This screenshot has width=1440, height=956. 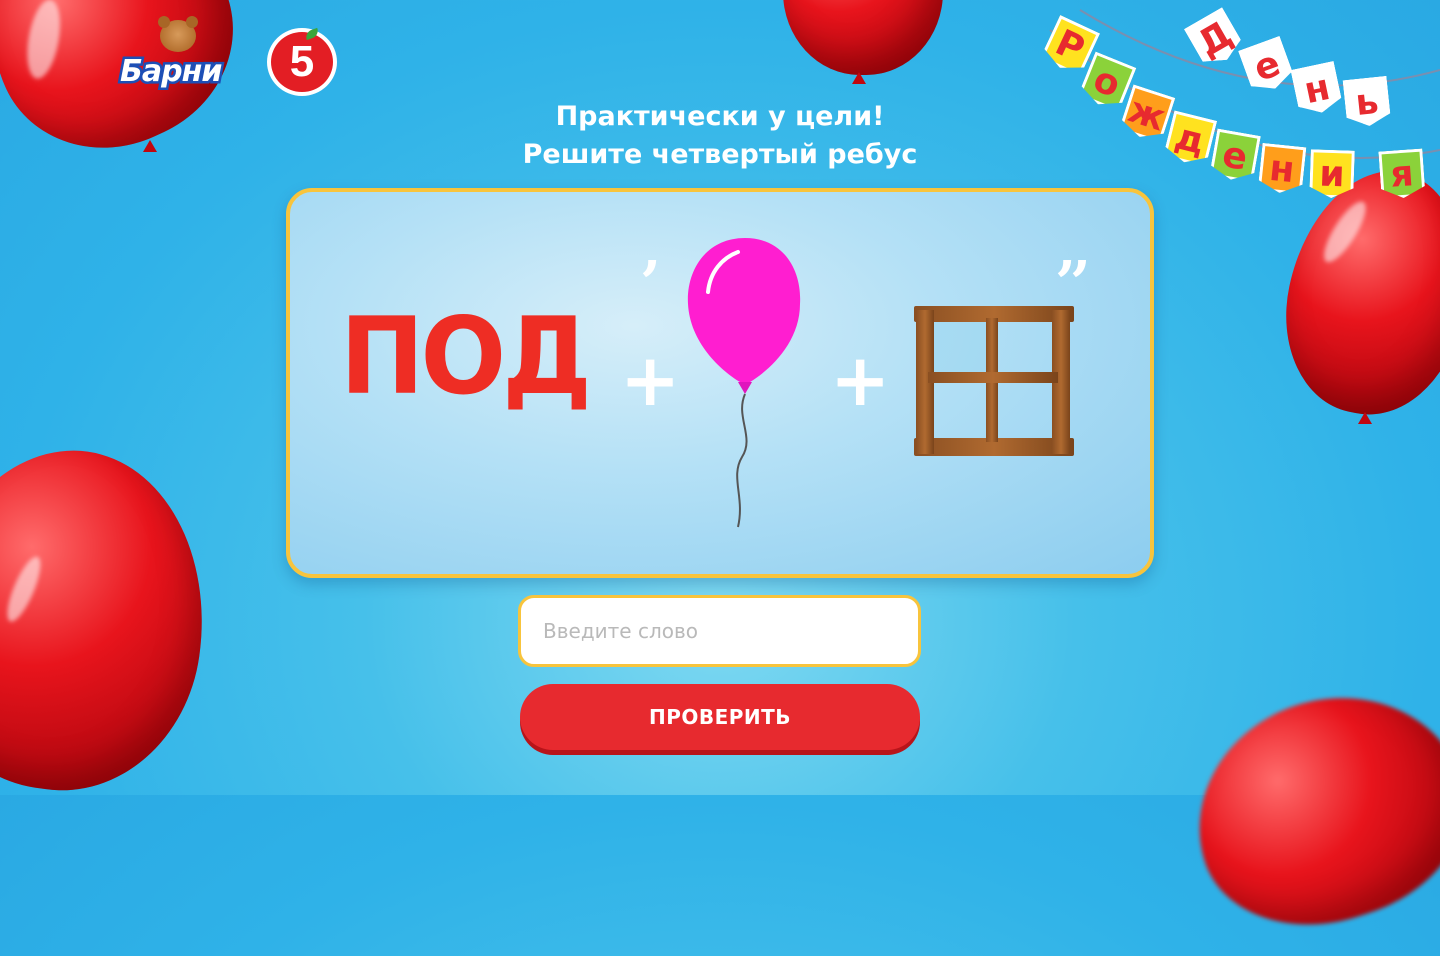 I want to click on window-frame-icon, so click(x=994, y=381).